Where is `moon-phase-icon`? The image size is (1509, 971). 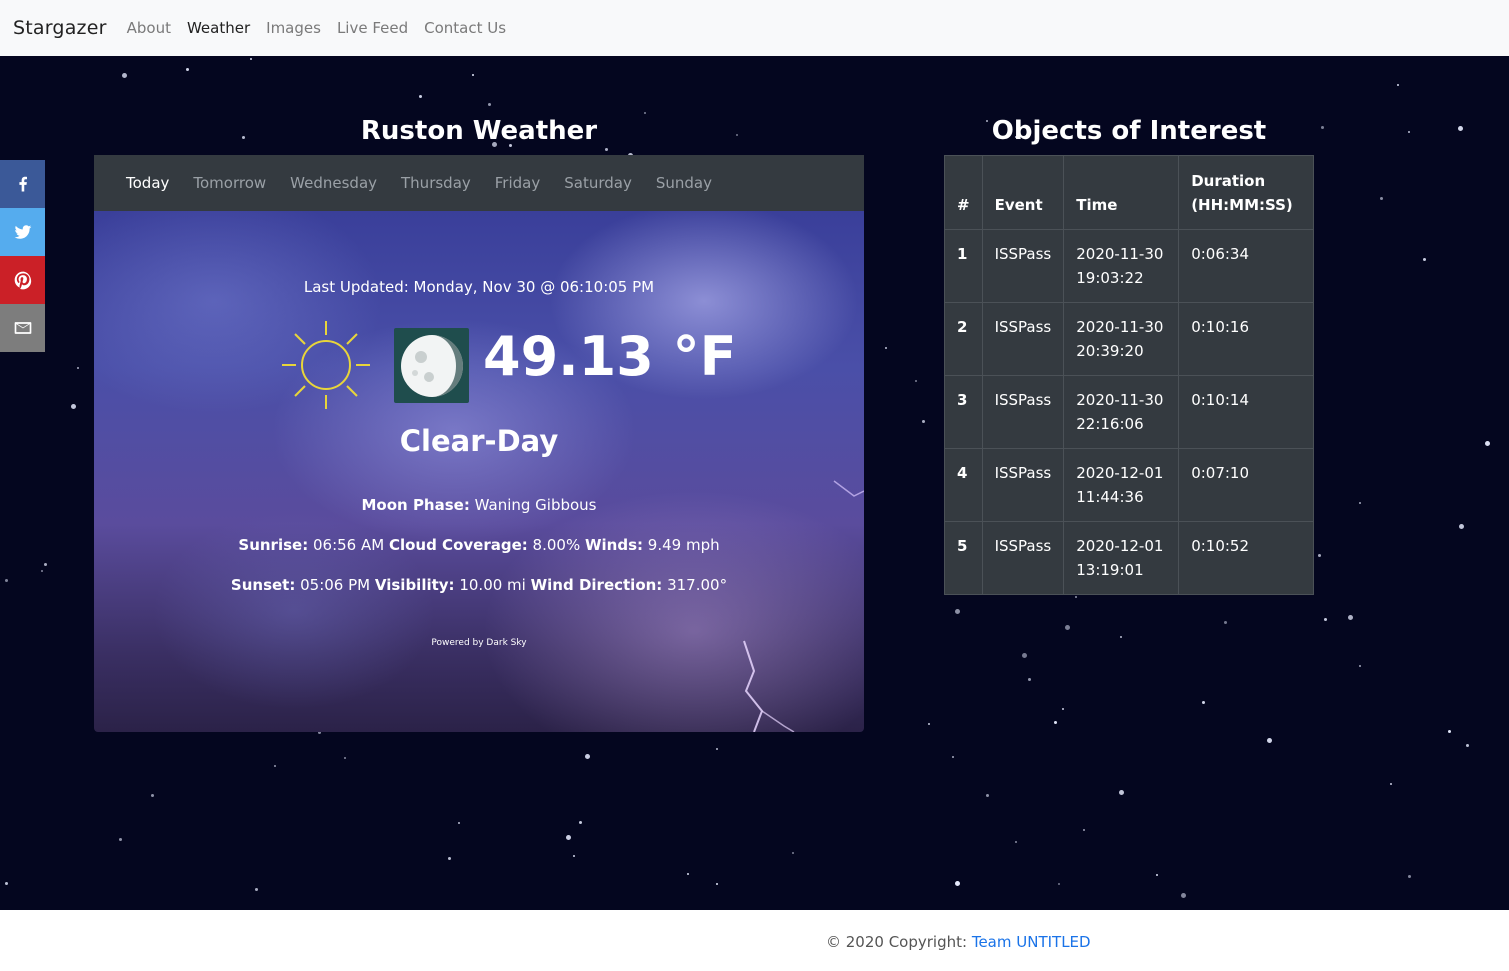
moon-phase-icon is located at coordinates (431, 365).